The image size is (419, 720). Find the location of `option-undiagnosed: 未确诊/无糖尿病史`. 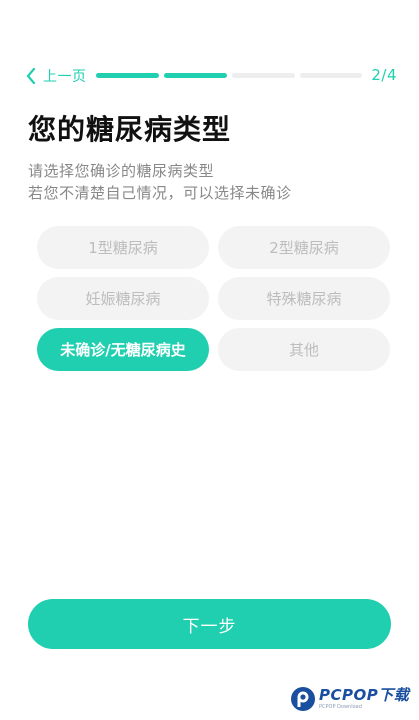

option-undiagnosed: 未确诊/无糖尿病史 is located at coordinates (123, 349).